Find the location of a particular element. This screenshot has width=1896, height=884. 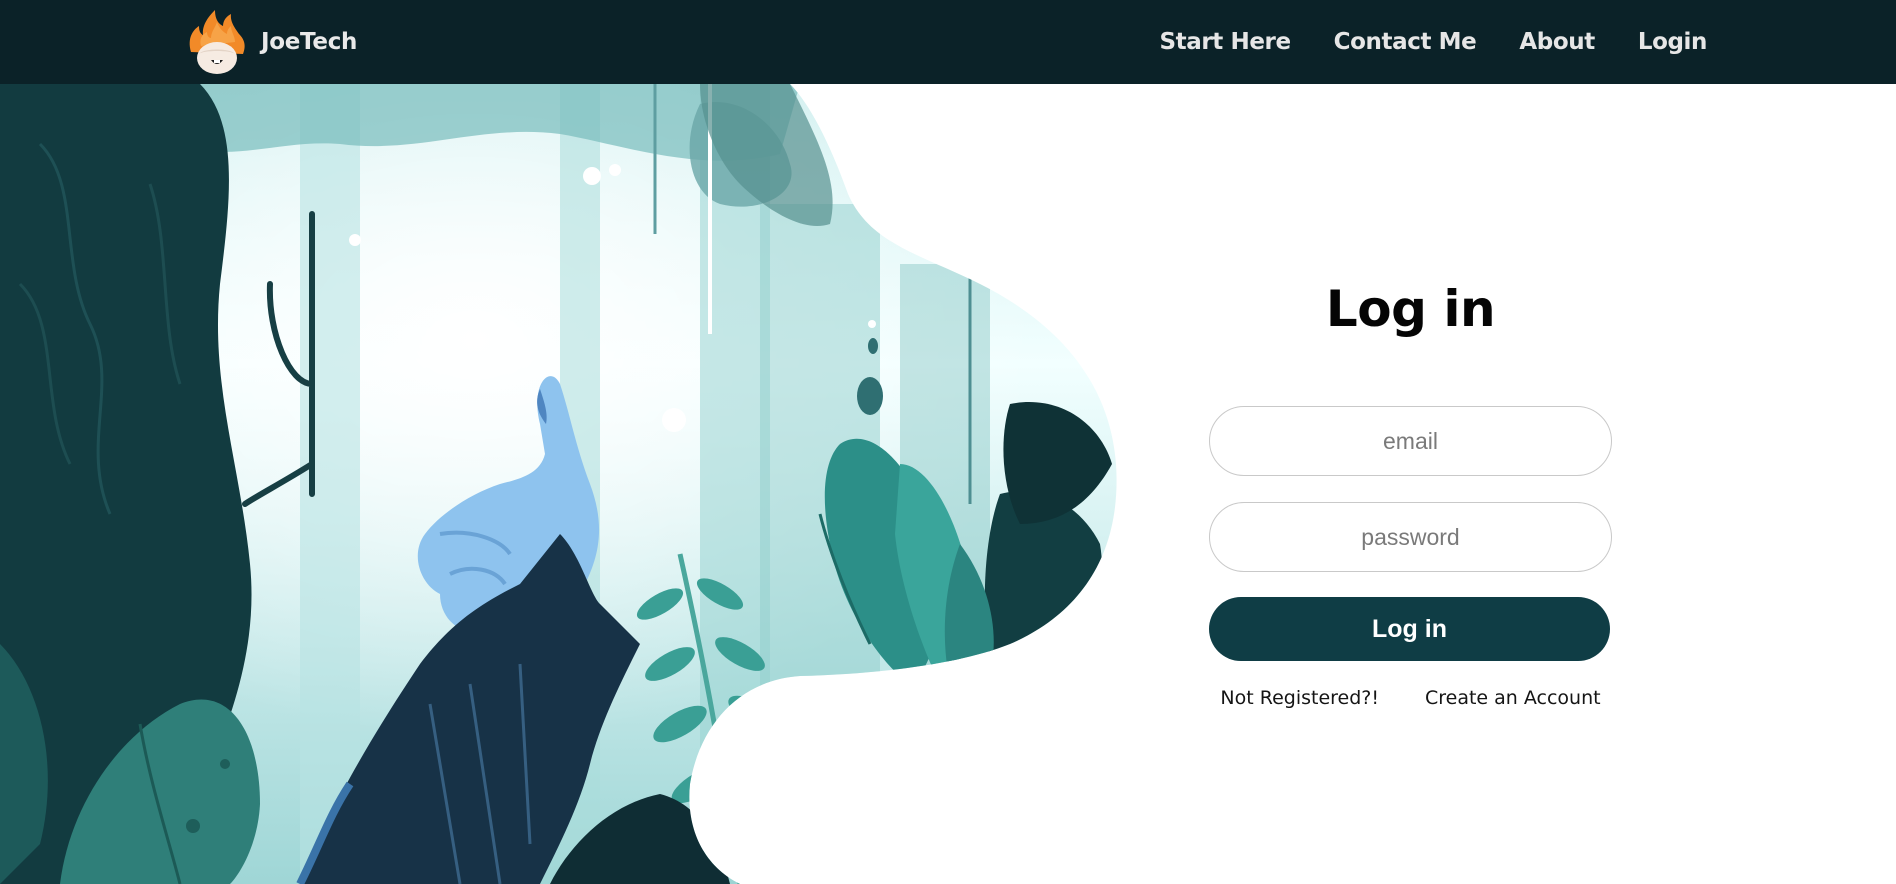

brand-home-link: JoeTech is located at coordinates (272, 42).